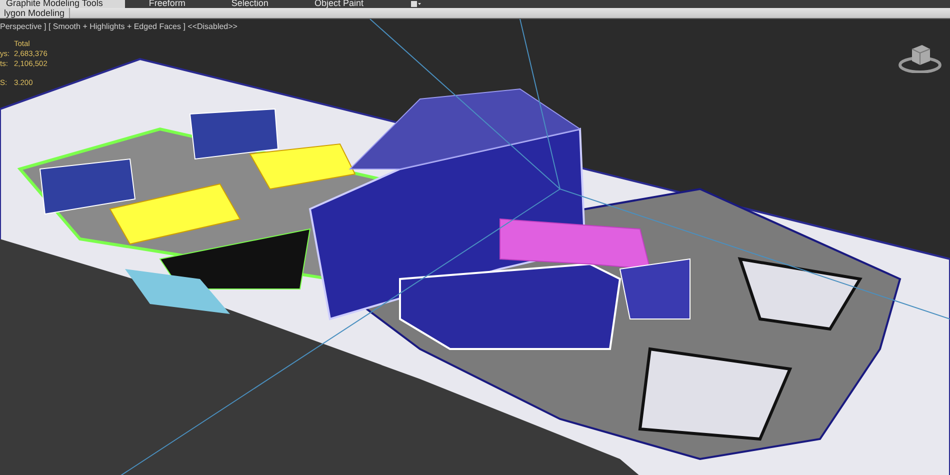  Describe the element at coordinates (35, 13) in the screenshot. I see `panel-label: lygon Modeling` at that location.